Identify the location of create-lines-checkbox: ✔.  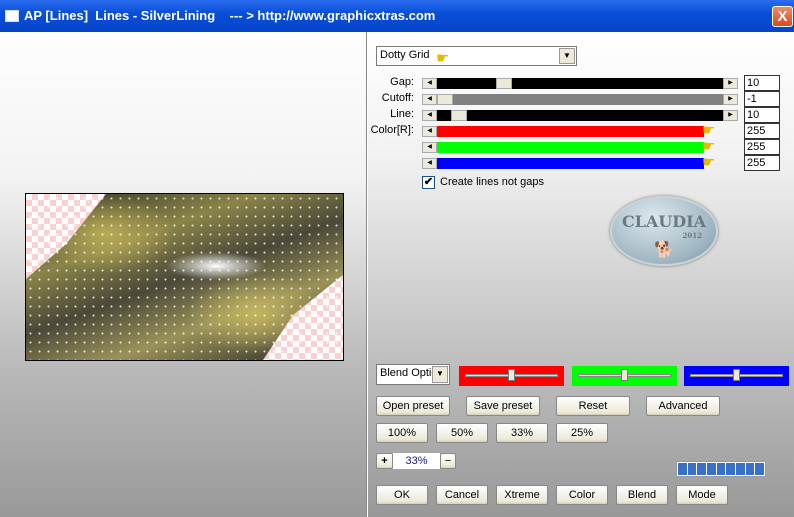
(428, 182).